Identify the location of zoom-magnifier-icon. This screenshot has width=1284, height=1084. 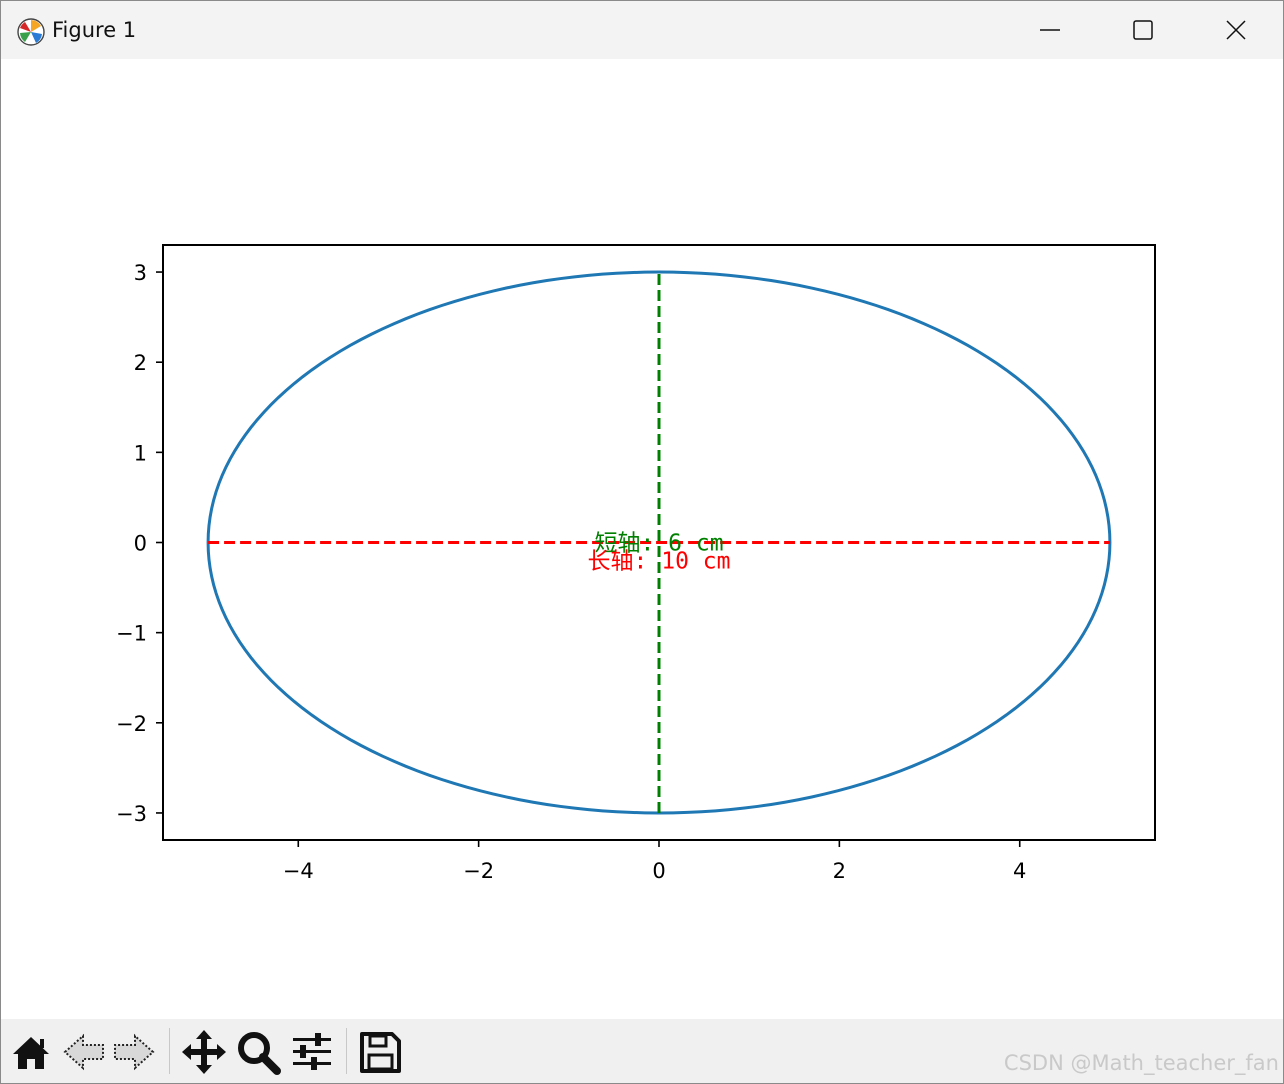
(259, 1053).